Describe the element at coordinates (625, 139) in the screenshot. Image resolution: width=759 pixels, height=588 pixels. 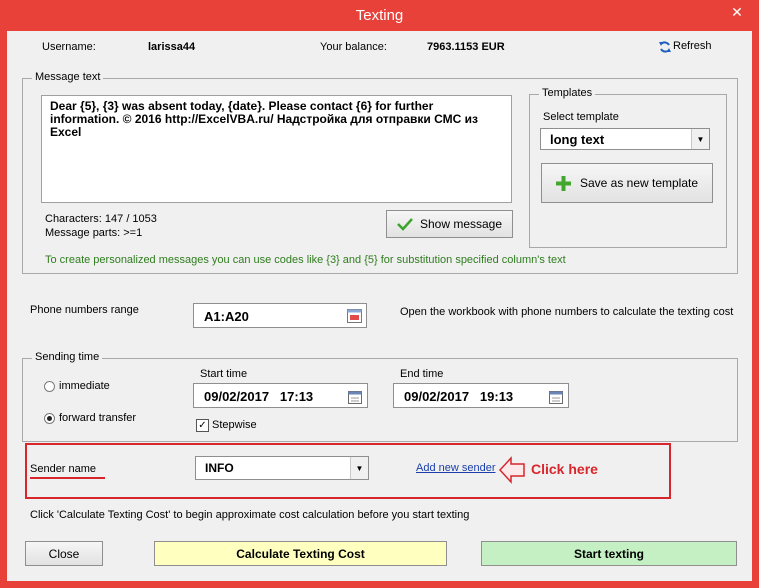
I see `template-select: long text ▼` at that location.